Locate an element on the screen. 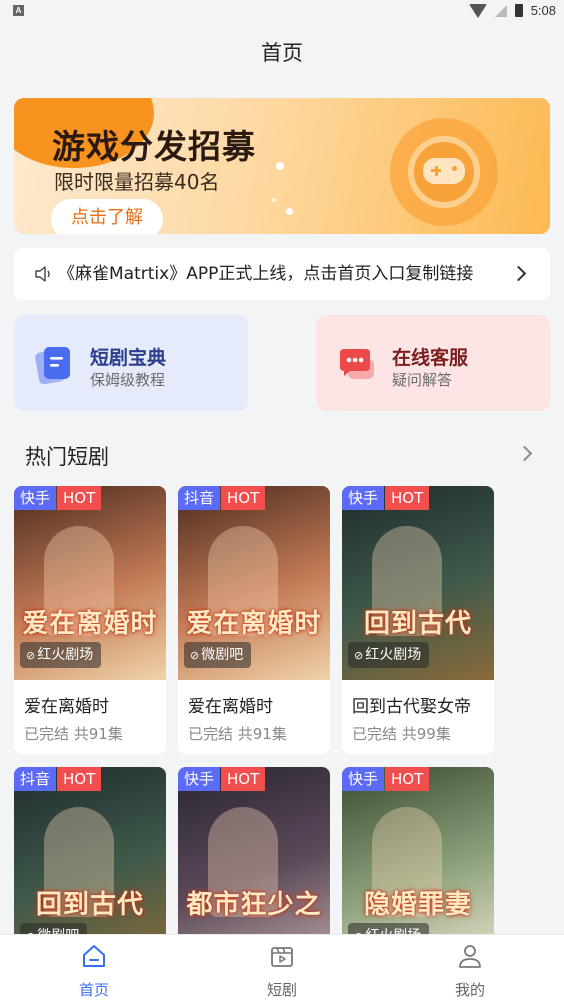 This screenshot has height=1002, width=564. battery-icon is located at coordinates (518, 10).